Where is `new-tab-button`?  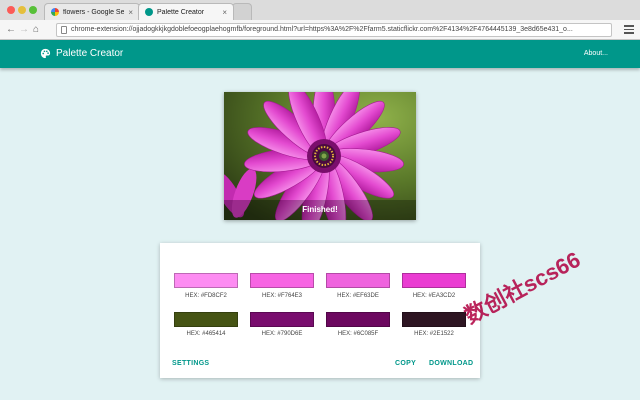
new-tab-button is located at coordinates (242, 11).